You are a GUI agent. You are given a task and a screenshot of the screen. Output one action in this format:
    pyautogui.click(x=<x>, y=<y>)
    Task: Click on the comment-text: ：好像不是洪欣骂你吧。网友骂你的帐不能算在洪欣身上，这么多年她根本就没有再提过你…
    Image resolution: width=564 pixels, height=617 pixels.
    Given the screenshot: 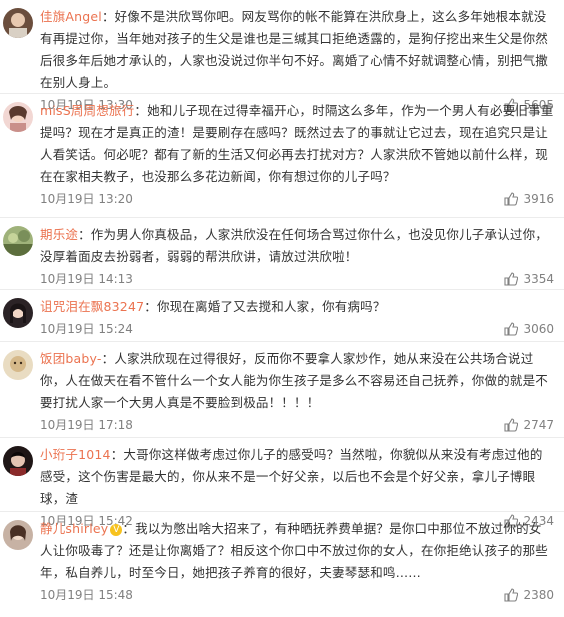 What is the action you would take?
    pyautogui.click(x=294, y=49)
    